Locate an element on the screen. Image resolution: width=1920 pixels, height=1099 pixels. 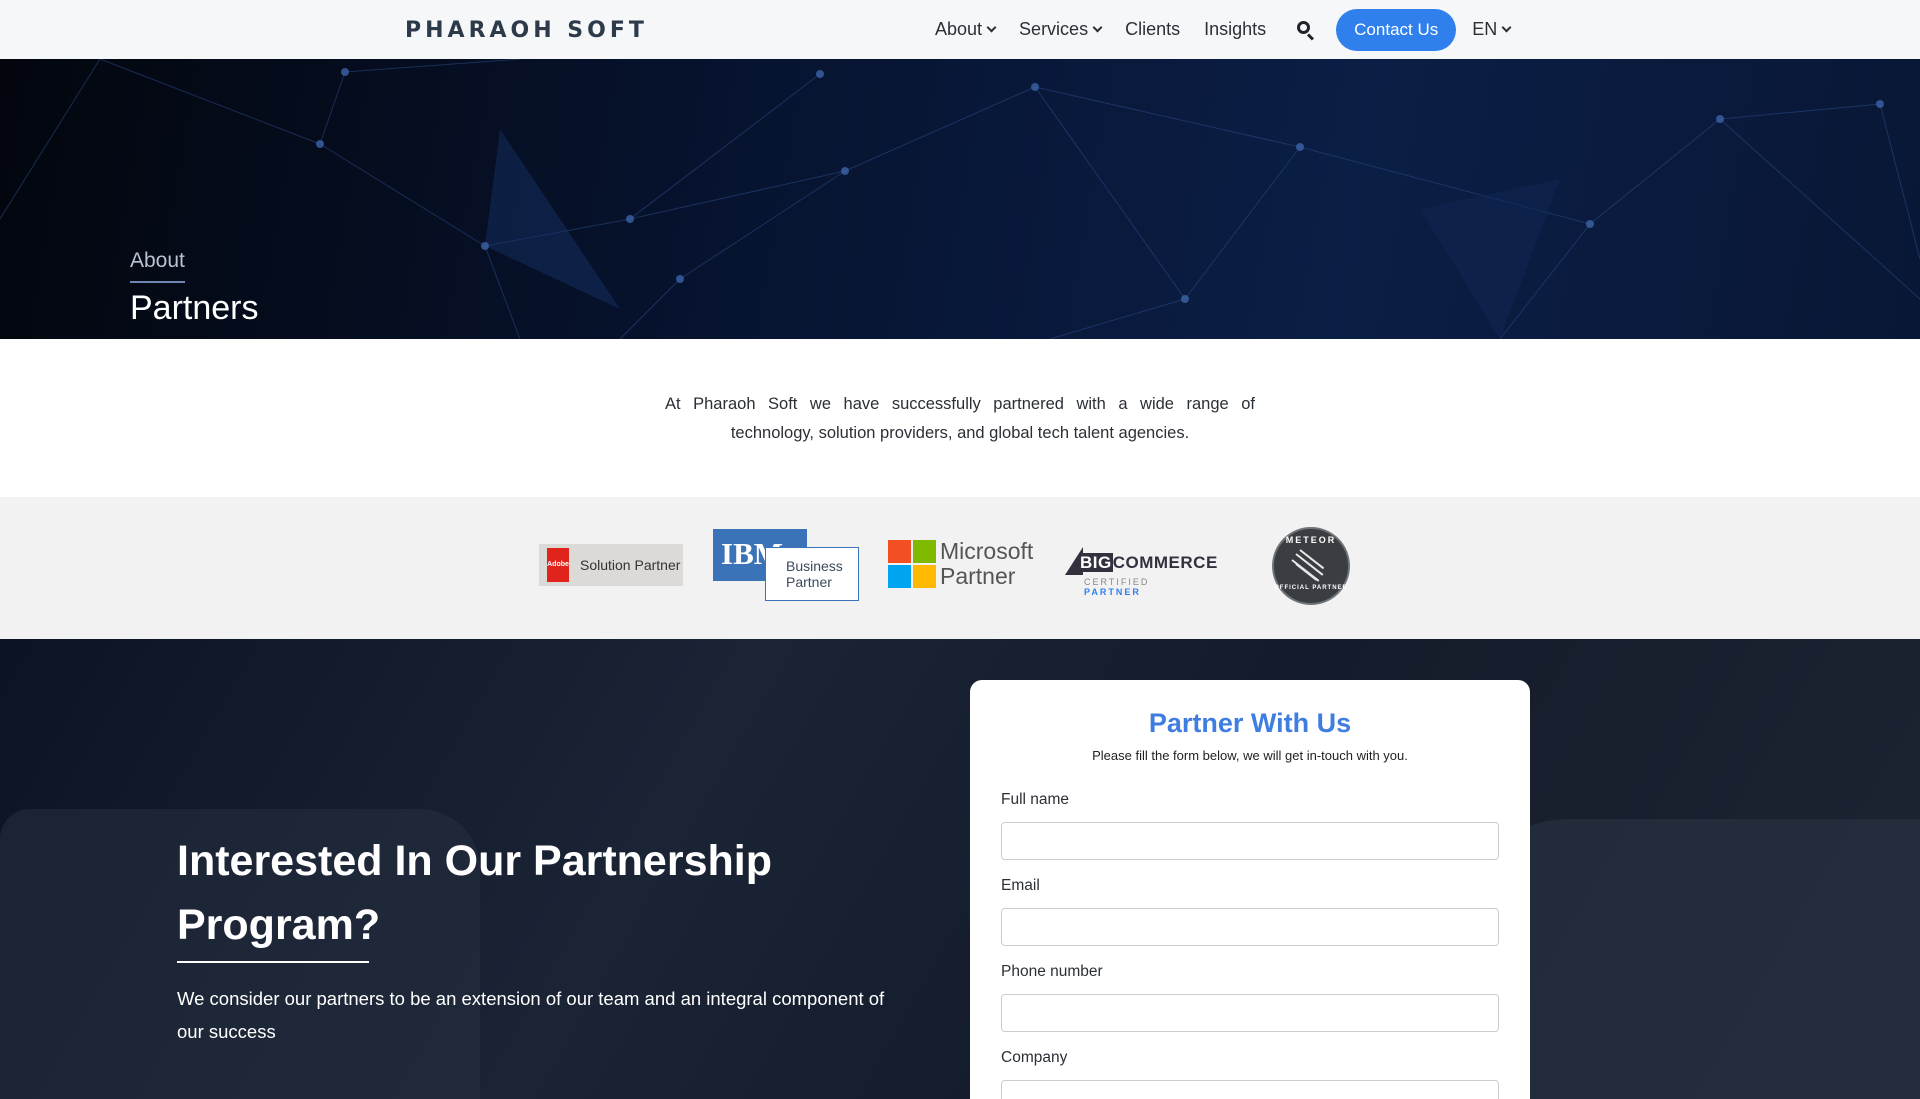
bigcommerce-brand-big: BIG is located at coordinates (1096, 562).